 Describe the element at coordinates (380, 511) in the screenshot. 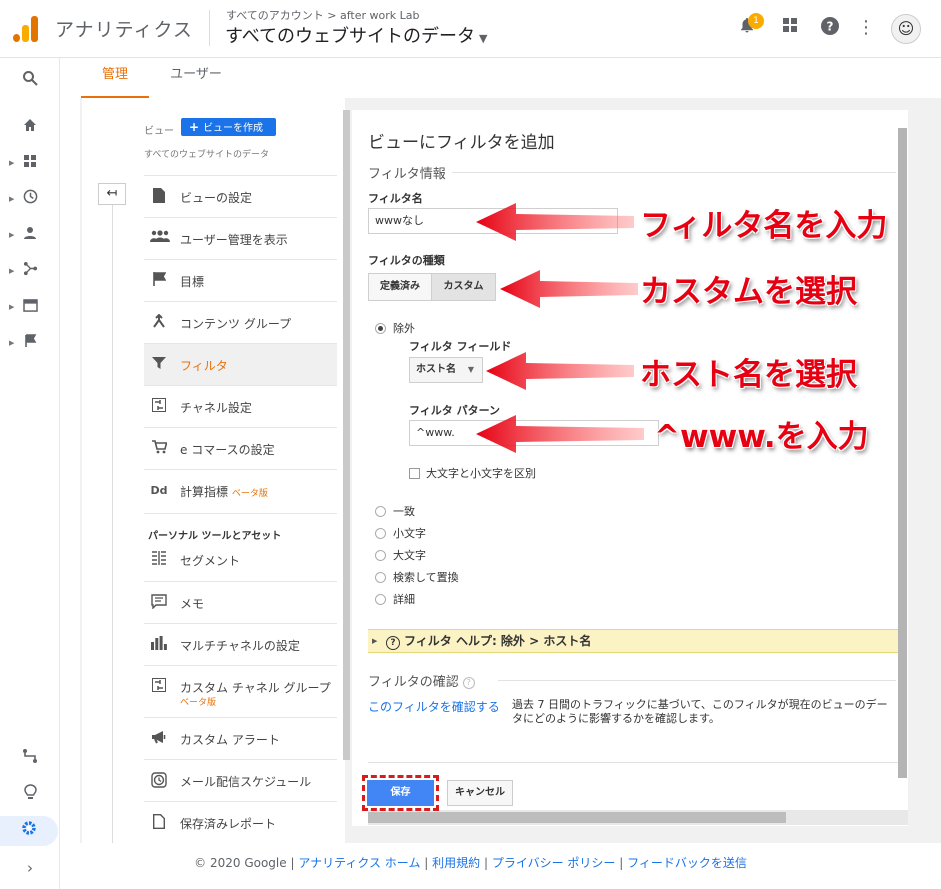

I see `option-radio-match` at that location.